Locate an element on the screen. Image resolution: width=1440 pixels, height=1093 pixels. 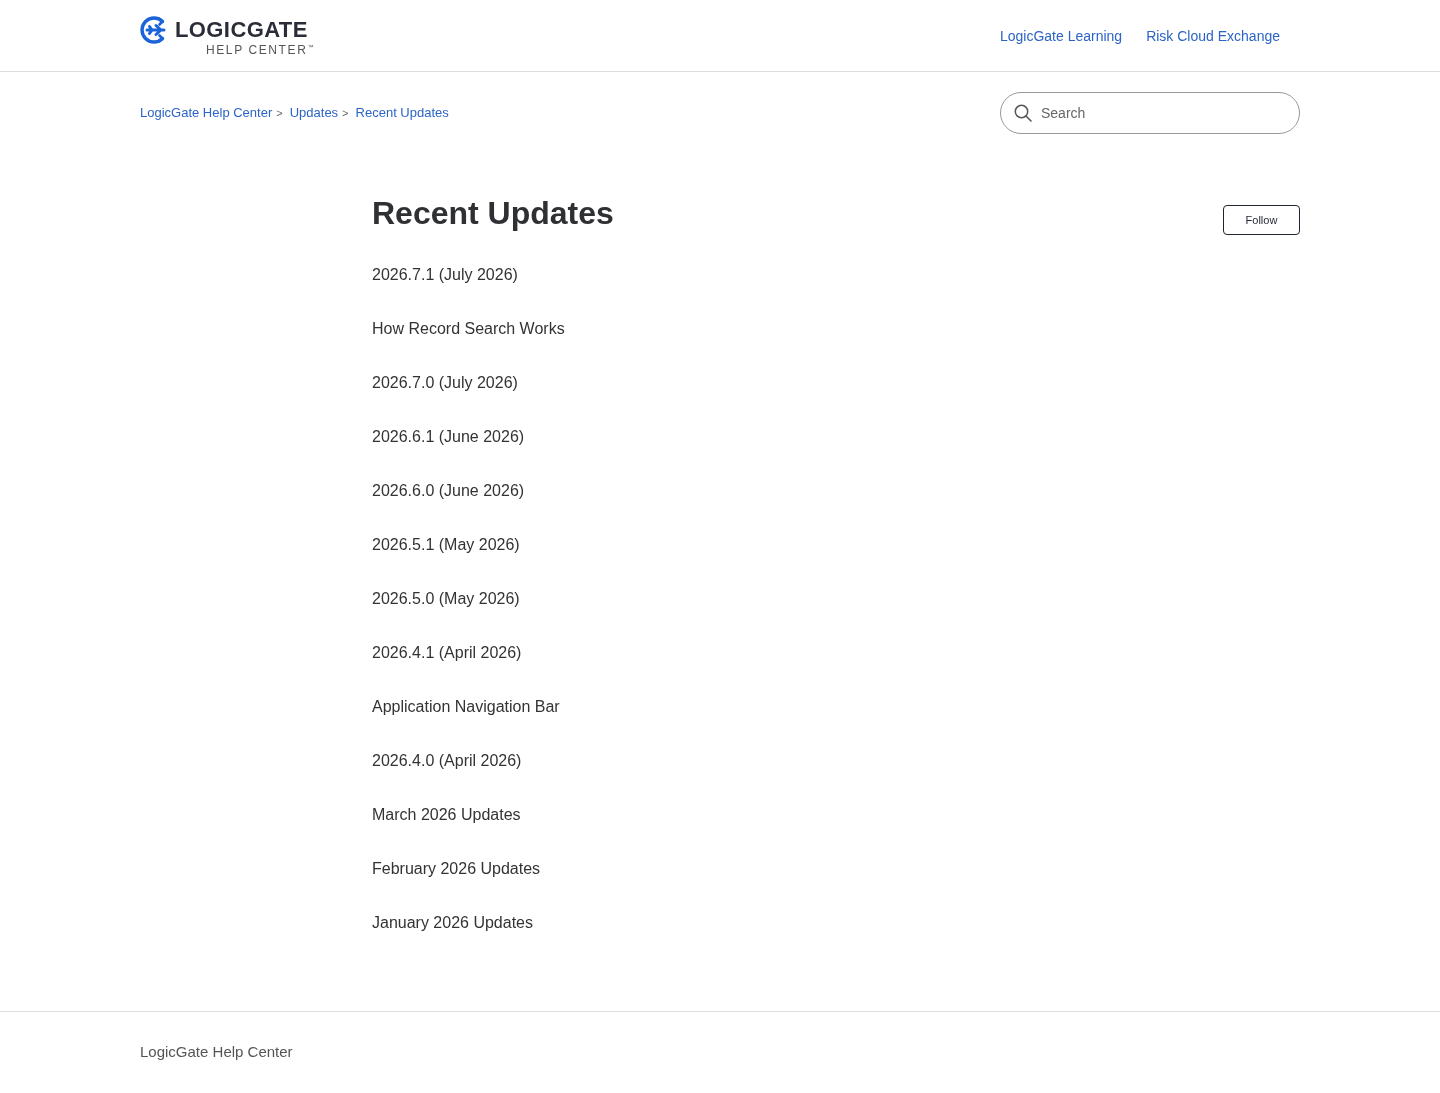
nav-link: Risk Cloud Exchange is located at coordinates (1213, 35).